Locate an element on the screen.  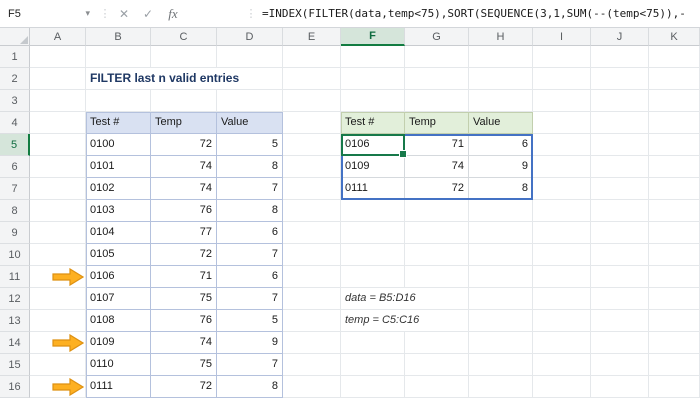
cell-G3 is located at coordinates (437, 101).